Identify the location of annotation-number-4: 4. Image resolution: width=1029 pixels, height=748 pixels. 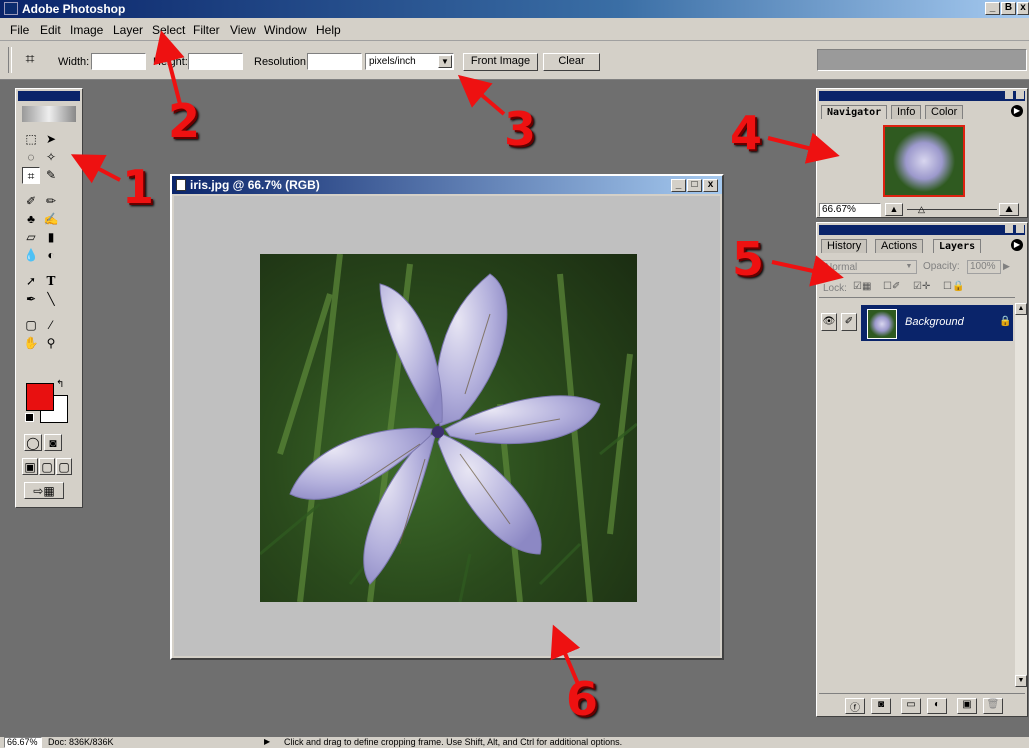
(746, 133).